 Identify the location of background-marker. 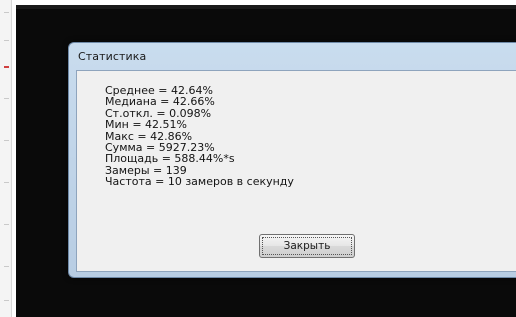
(6, 67).